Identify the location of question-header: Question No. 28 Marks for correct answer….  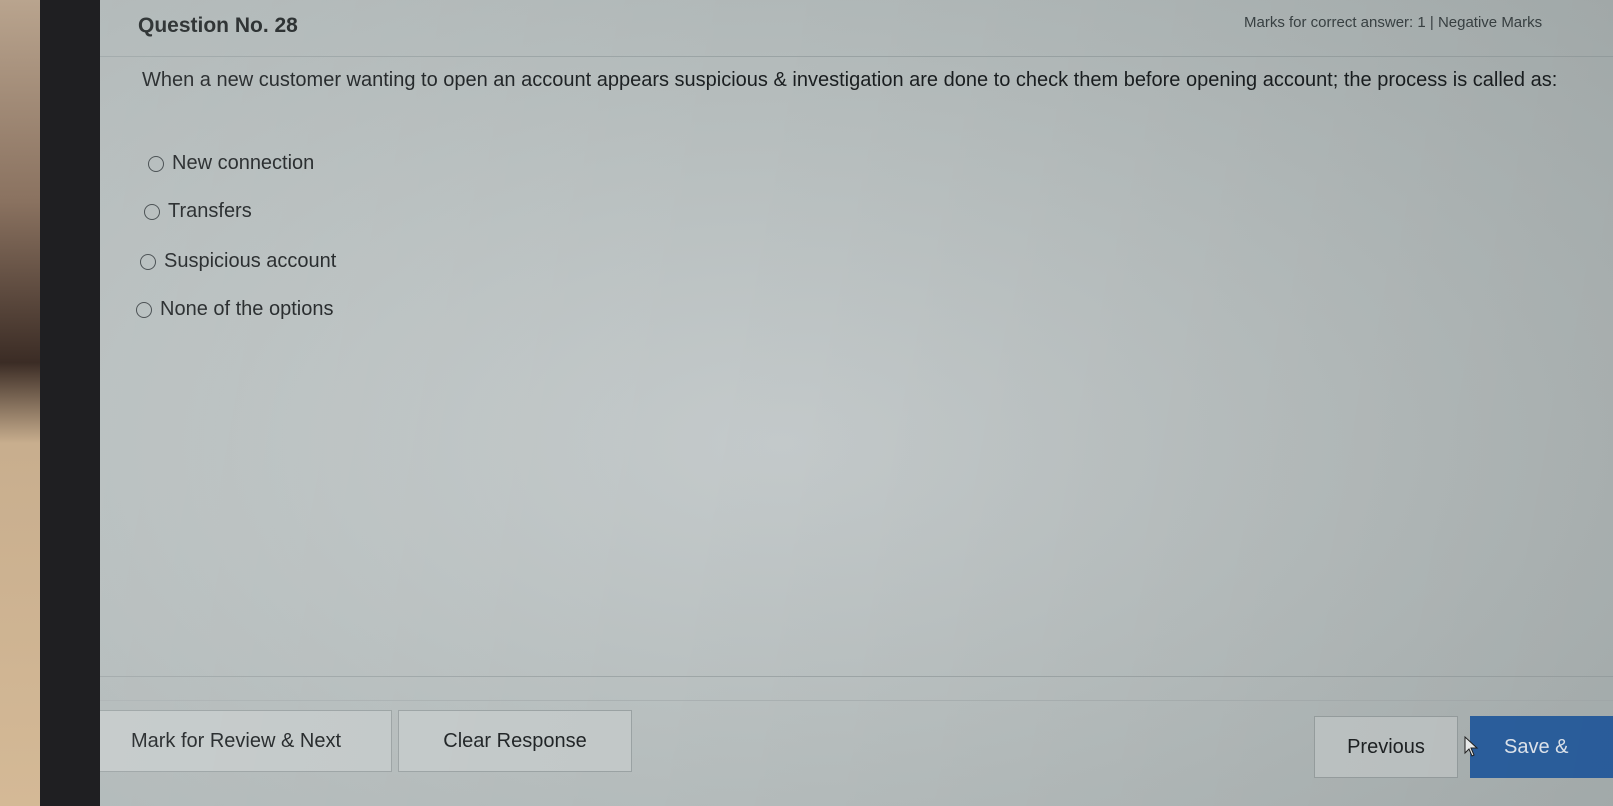
(856, 28).